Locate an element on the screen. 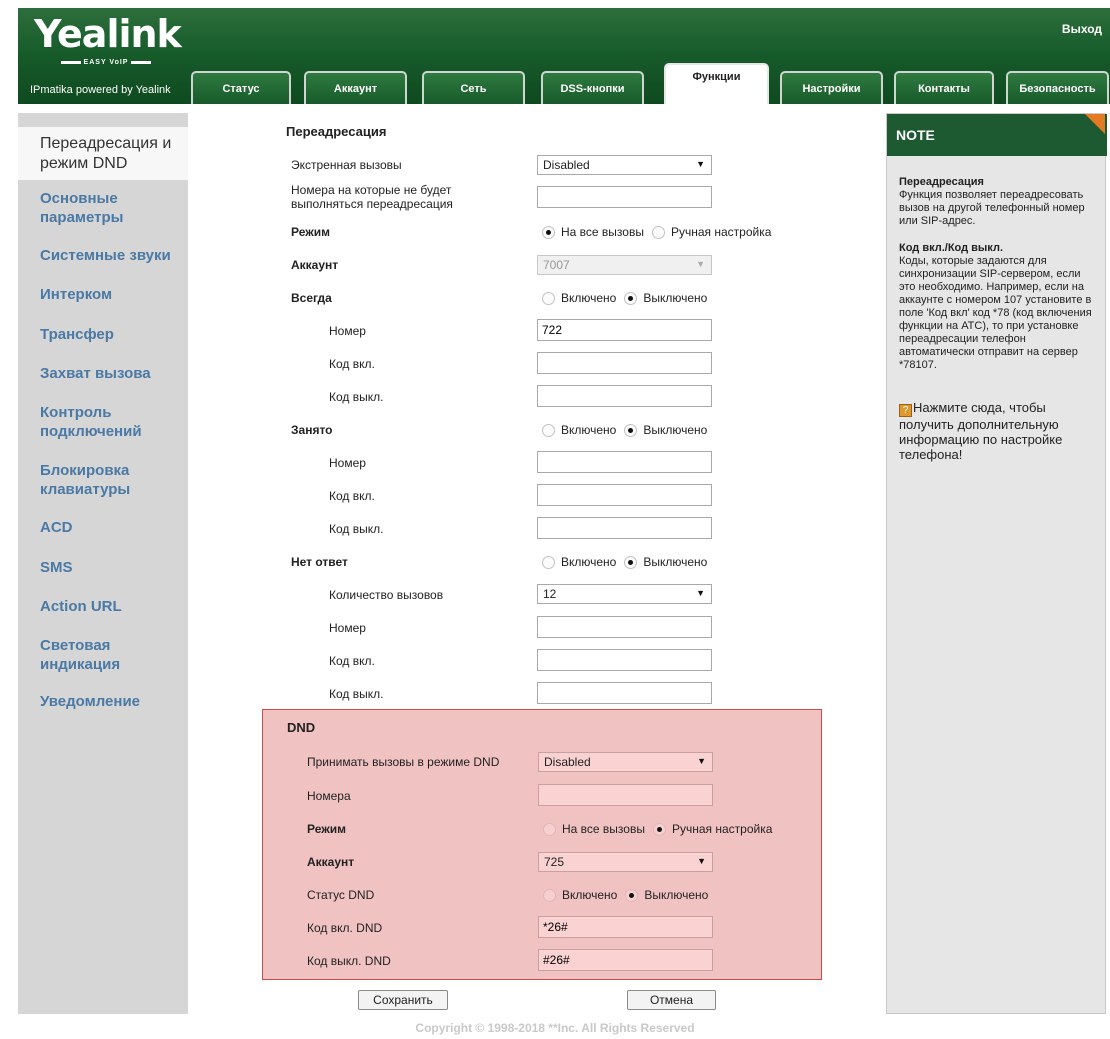 The width and height of the screenshot is (1110, 1039). yealink-logo: Yealink is located at coordinates (108, 34).